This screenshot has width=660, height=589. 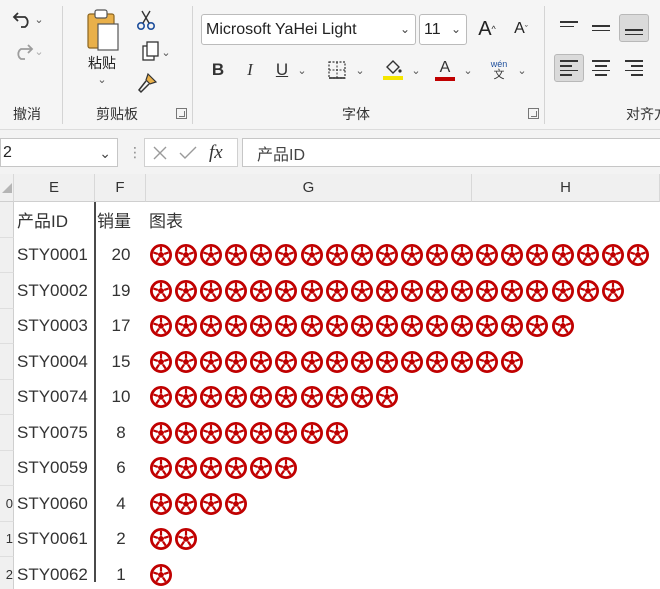 I want to click on column-header-g: G, so click(x=309, y=188).